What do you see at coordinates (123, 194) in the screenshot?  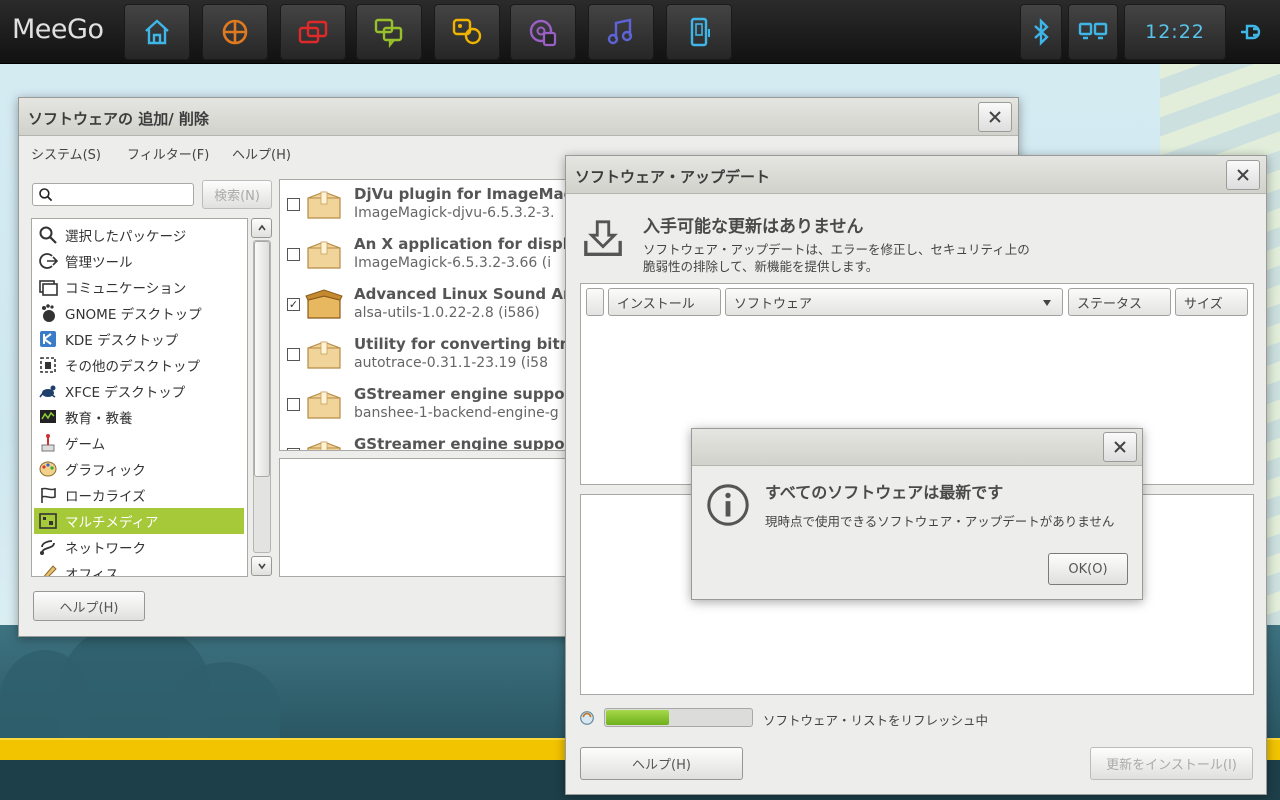 I see `search-text-field` at bounding box center [123, 194].